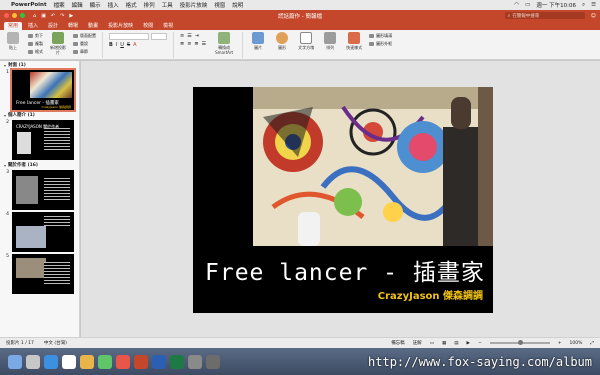 The width and height of the screenshot is (600, 375). What do you see at coordinates (69, 361) in the screenshot?
I see `calendar-icon` at bounding box center [69, 361].